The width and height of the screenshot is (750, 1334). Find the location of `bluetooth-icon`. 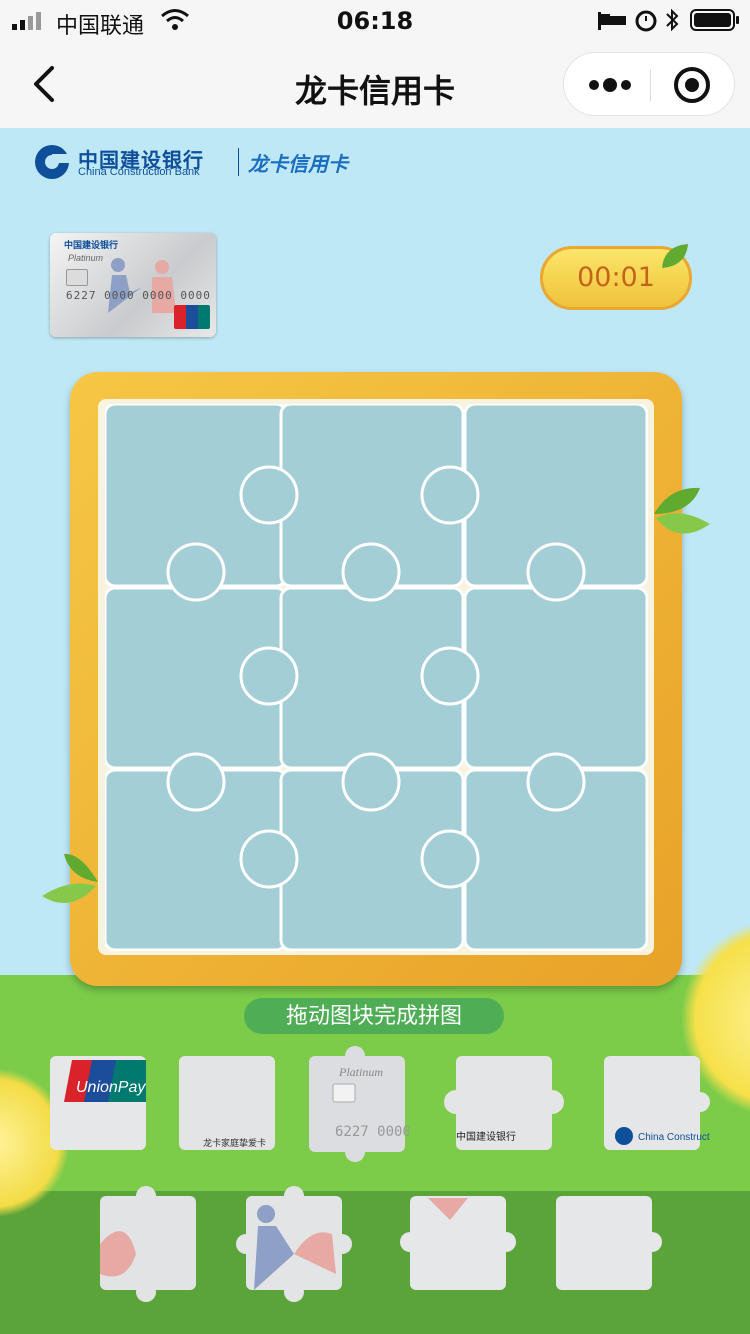

bluetooth-icon is located at coordinates (672, 20).